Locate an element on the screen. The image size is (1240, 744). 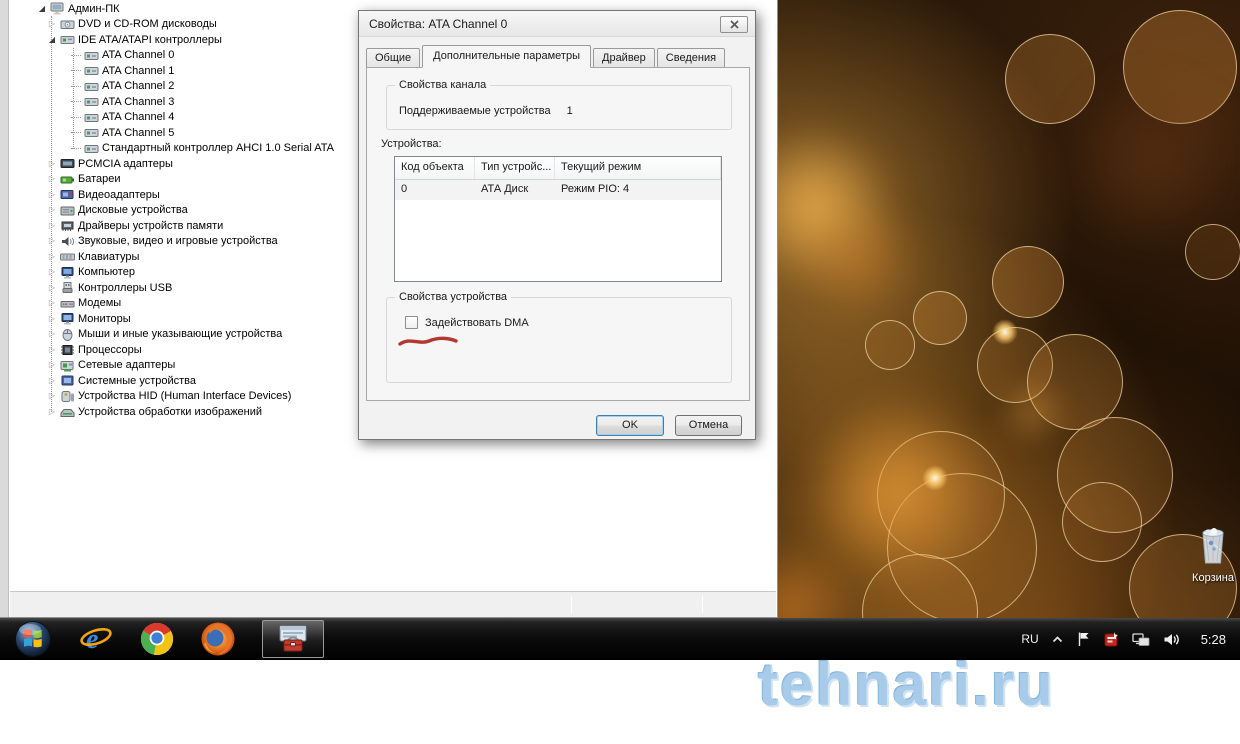
dialog-titlebar: Свойства: ATA Channel 0 is located at coordinates (557, 24).